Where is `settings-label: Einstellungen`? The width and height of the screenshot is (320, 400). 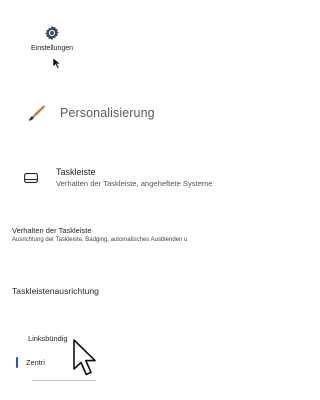
settings-label: Einstellungen is located at coordinates (52, 48).